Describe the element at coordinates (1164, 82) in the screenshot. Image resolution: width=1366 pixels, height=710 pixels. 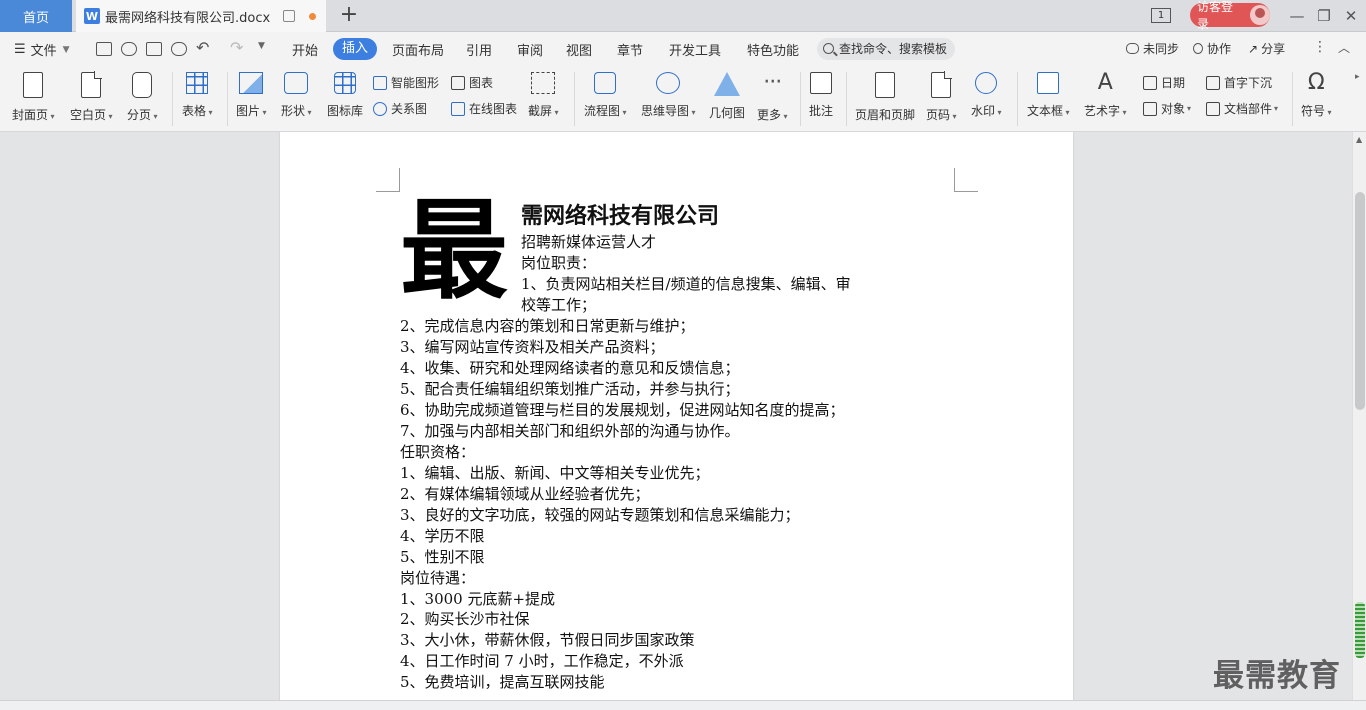
I see `date-button: 日期` at that location.